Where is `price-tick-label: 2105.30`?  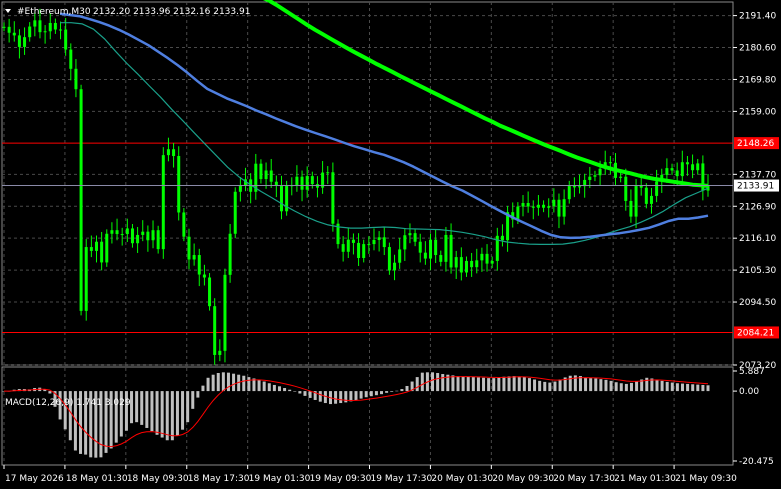
price-tick-label: 2105.30 is located at coordinates (757, 271).